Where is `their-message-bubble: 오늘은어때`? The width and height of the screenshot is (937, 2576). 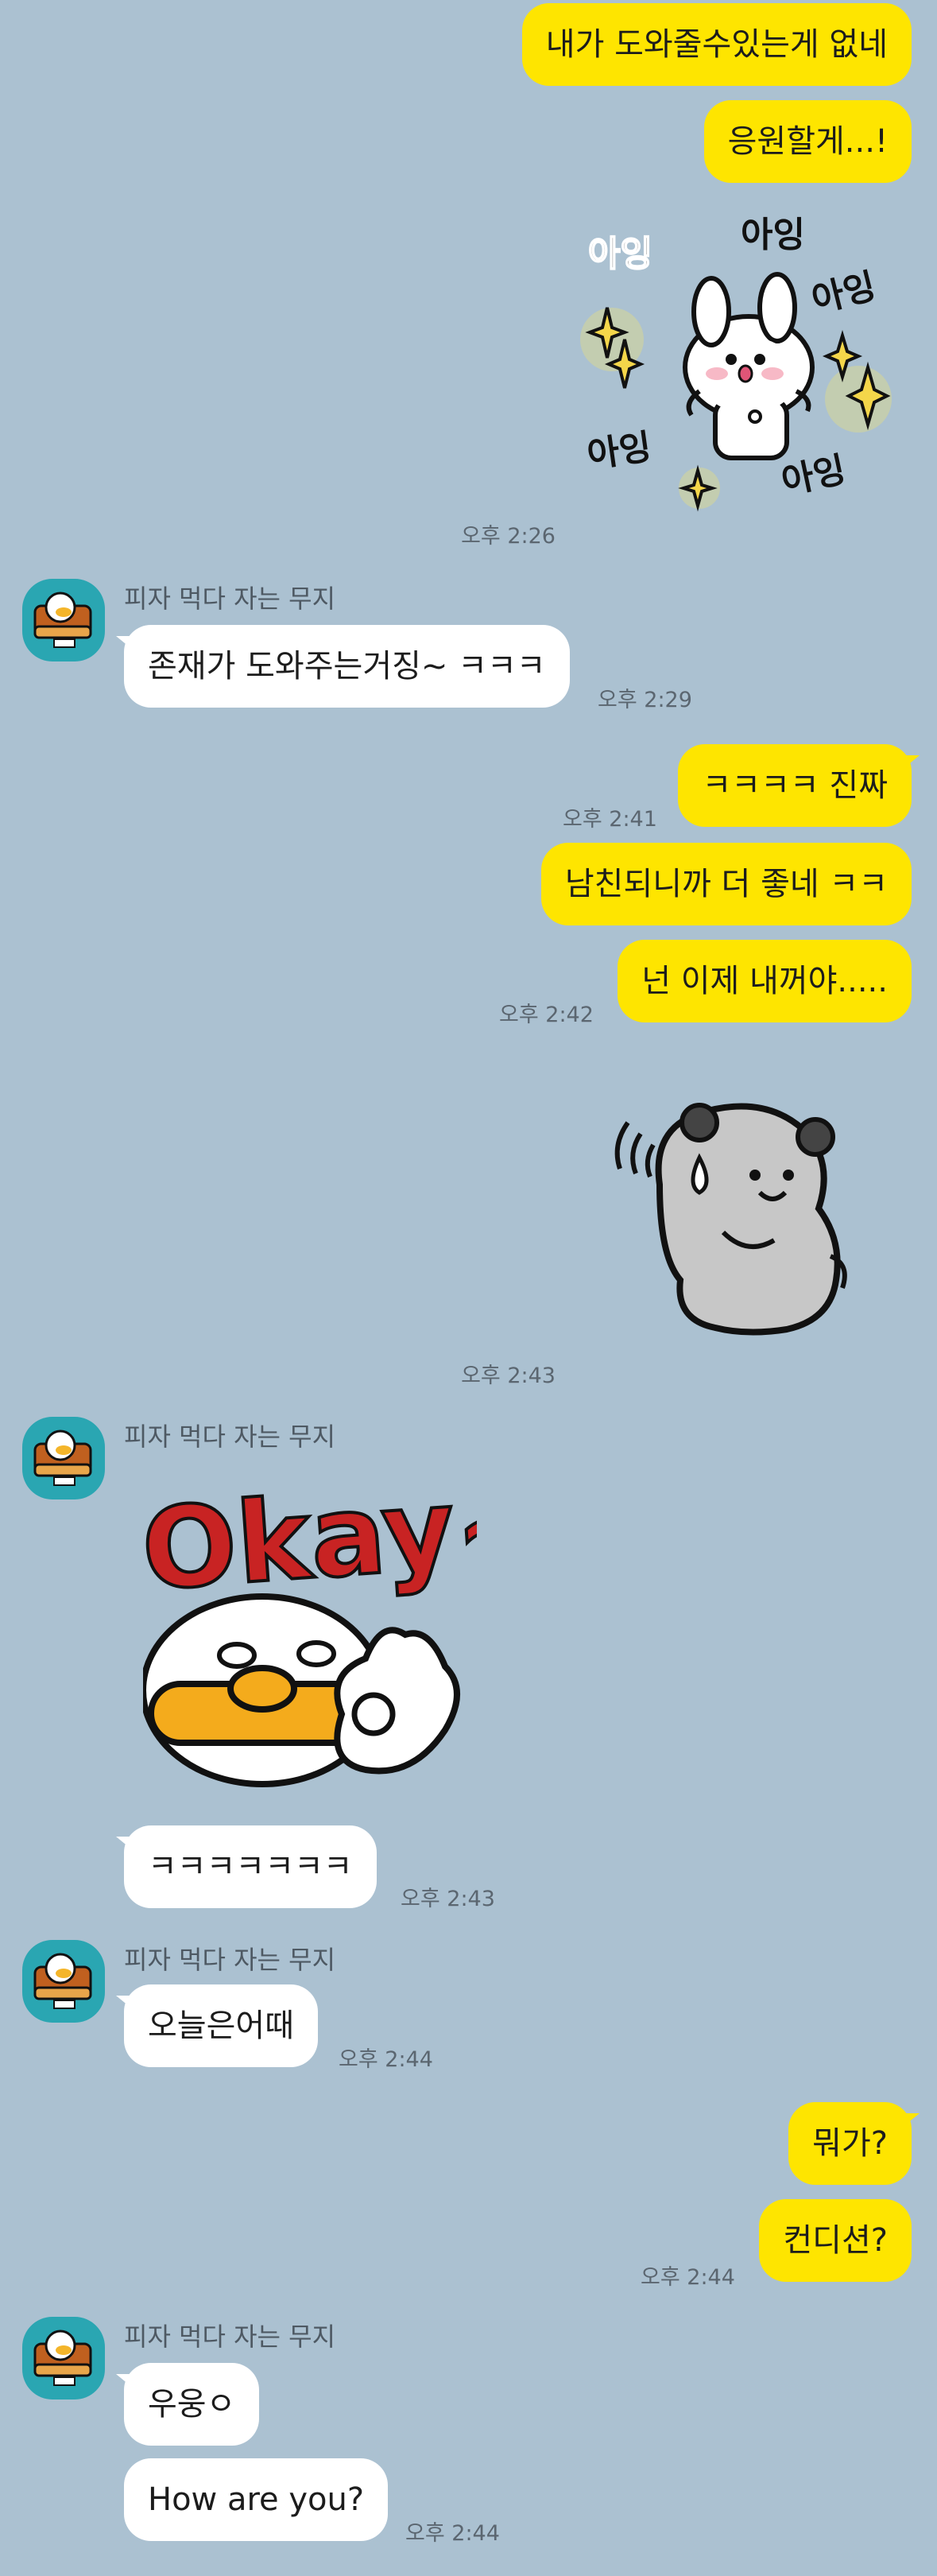
their-message-bubble: 오늘은어때 is located at coordinates (217, 2025).